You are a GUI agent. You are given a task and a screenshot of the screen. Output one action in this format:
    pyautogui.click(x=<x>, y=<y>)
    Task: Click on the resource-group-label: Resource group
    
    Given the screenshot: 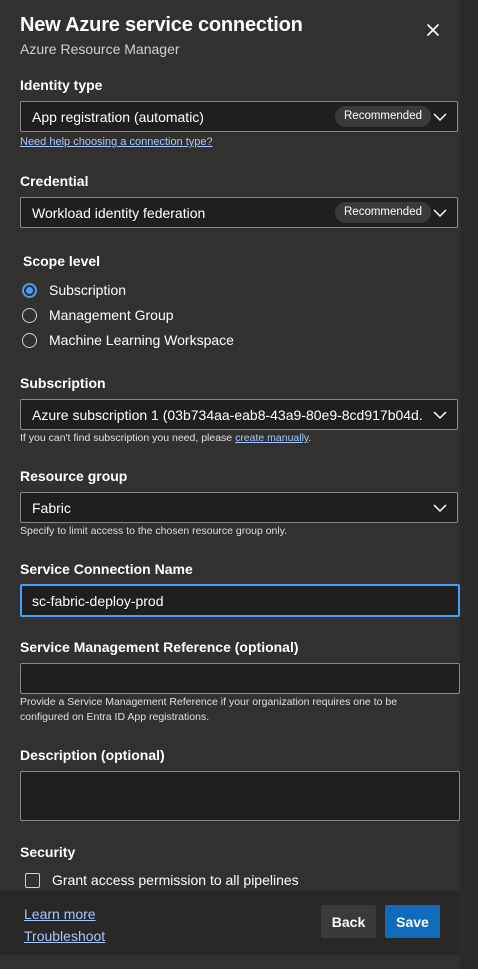 What is the action you would take?
    pyautogui.click(x=74, y=476)
    